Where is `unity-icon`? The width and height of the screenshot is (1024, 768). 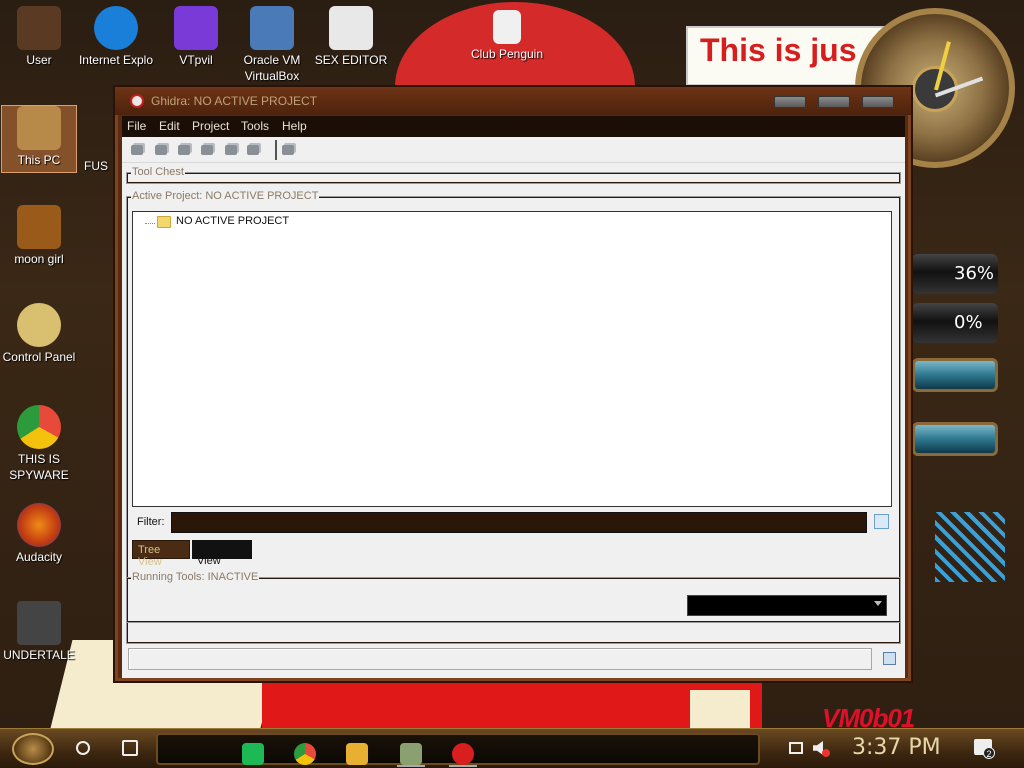
unity-icon is located at coordinates (39, 623).